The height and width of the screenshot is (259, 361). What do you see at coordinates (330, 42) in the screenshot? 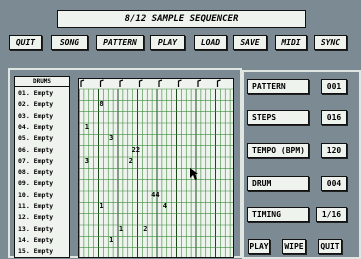
I see `menu-sync-button: SYNC` at bounding box center [330, 42].